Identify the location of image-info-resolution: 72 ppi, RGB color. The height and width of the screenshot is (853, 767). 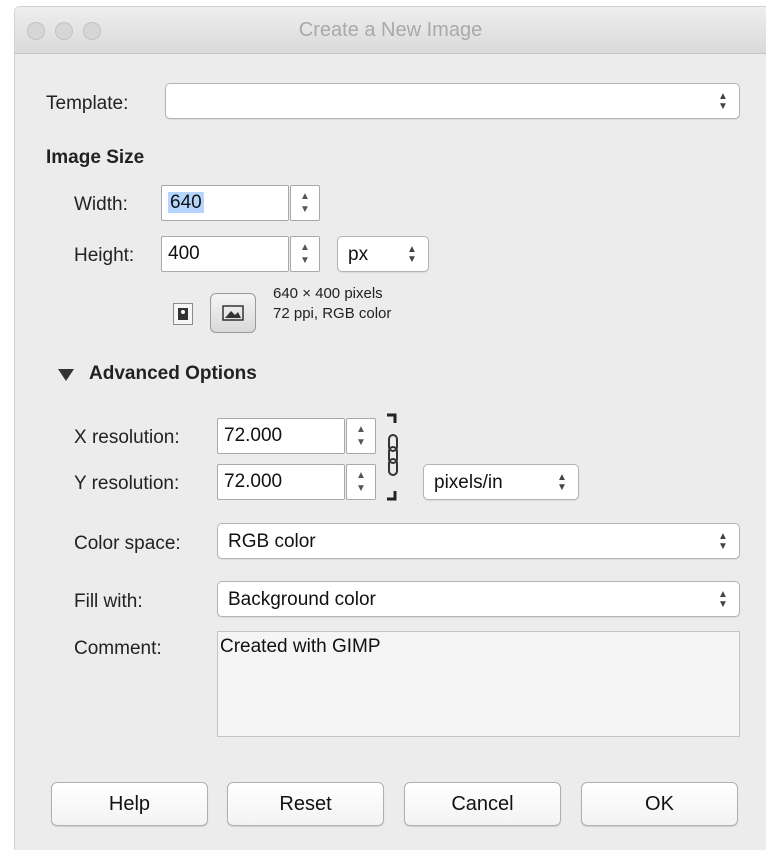
(332, 313).